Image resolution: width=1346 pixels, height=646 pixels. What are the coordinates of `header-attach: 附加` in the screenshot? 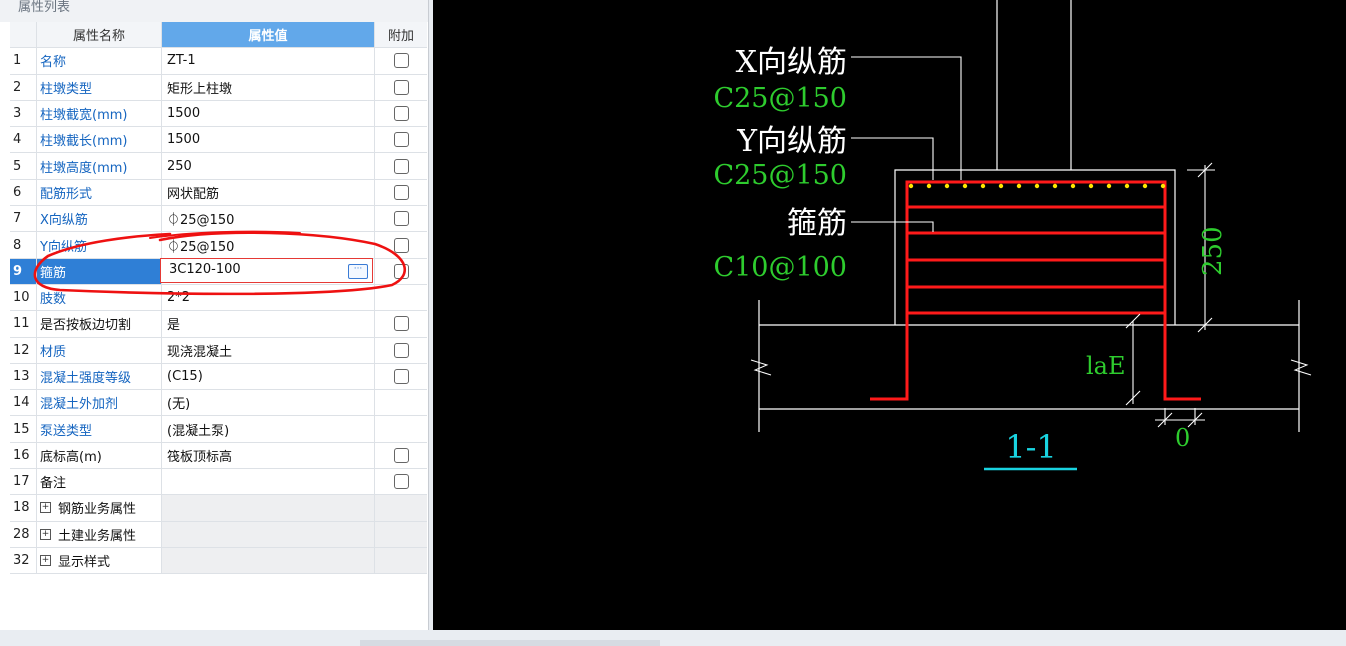 It's located at (401, 35).